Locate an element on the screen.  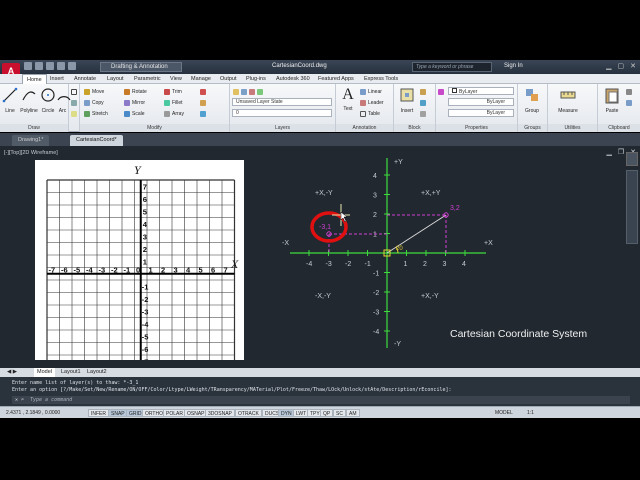
status-toggle-otrack: OTRACK is located at coordinates (248, 413).